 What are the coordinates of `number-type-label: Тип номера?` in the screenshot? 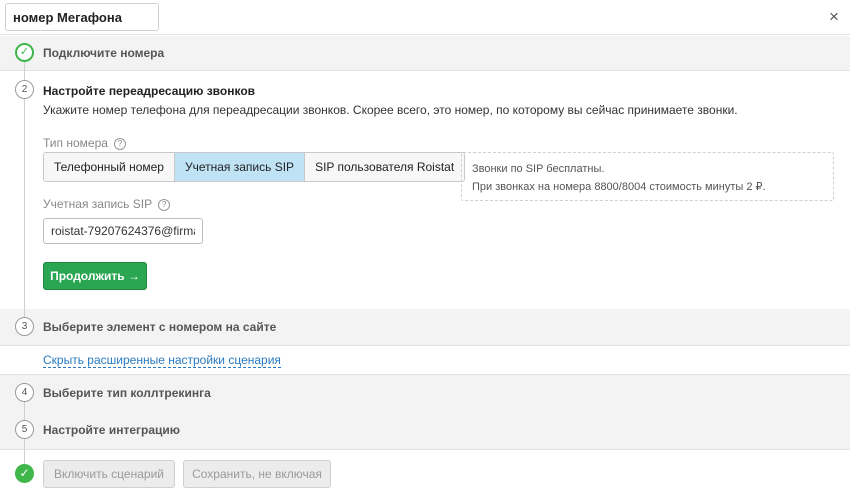 It's located at (84, 143).